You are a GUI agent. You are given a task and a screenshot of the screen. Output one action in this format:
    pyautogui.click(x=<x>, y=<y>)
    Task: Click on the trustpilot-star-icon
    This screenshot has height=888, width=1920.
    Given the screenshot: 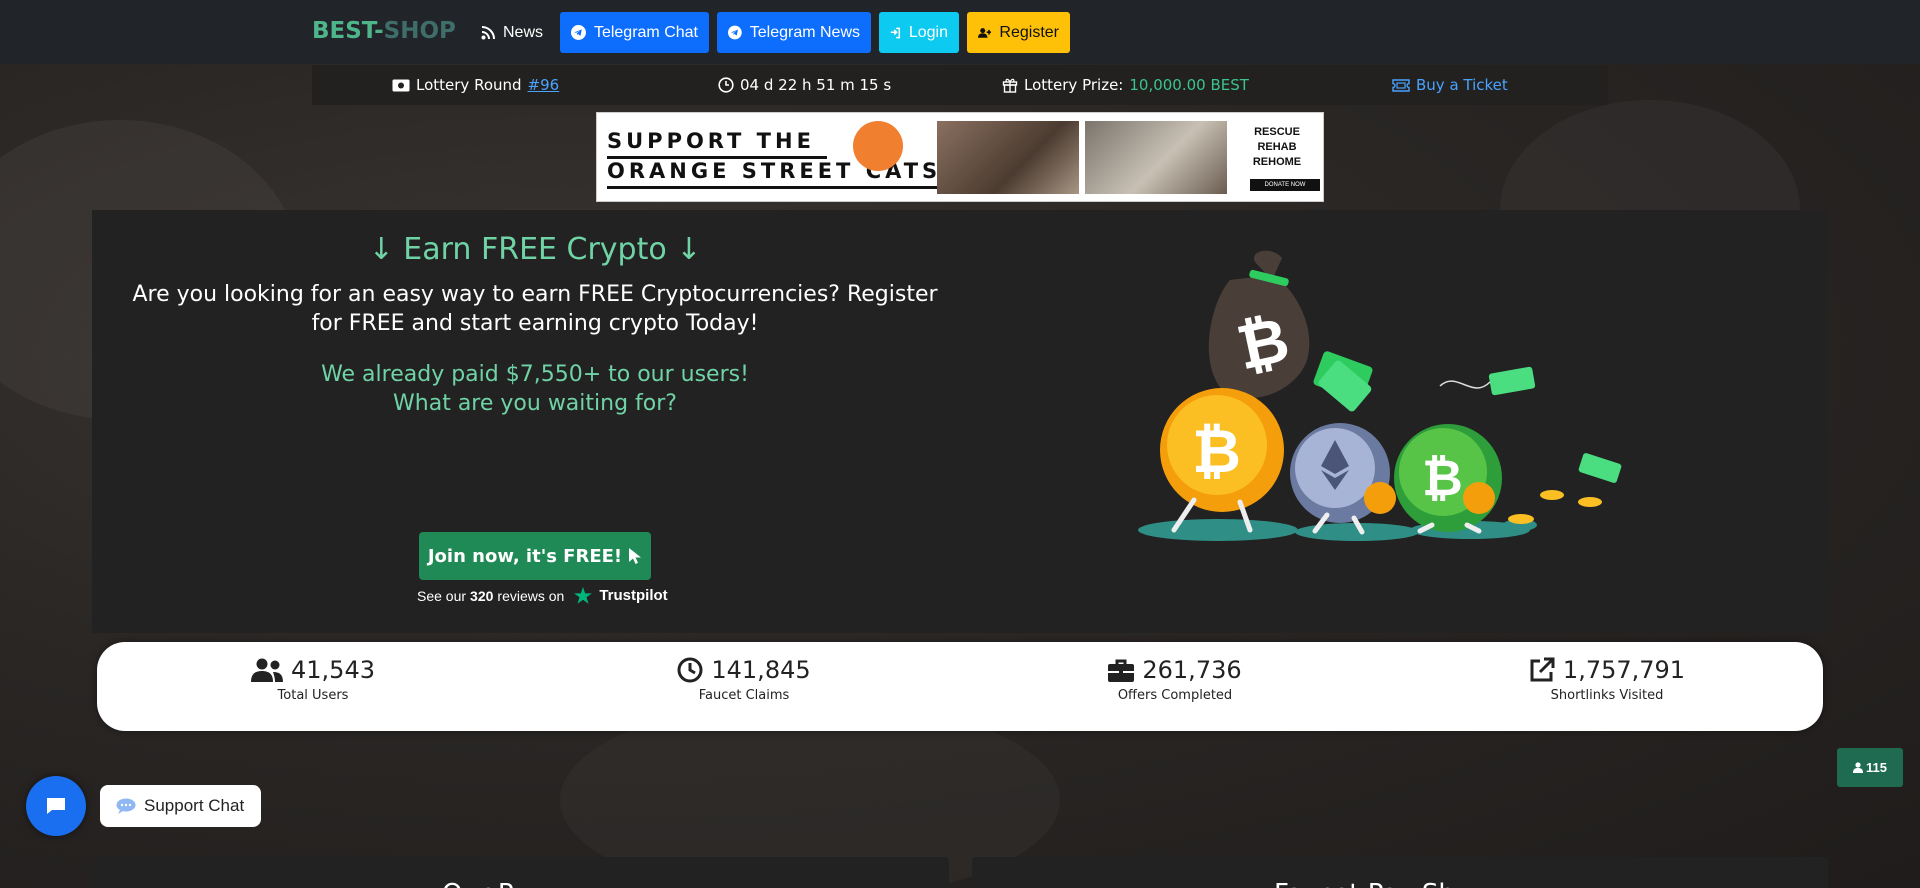 What is the action you would take?
    pyautogui.click(x=583, y=595)
    